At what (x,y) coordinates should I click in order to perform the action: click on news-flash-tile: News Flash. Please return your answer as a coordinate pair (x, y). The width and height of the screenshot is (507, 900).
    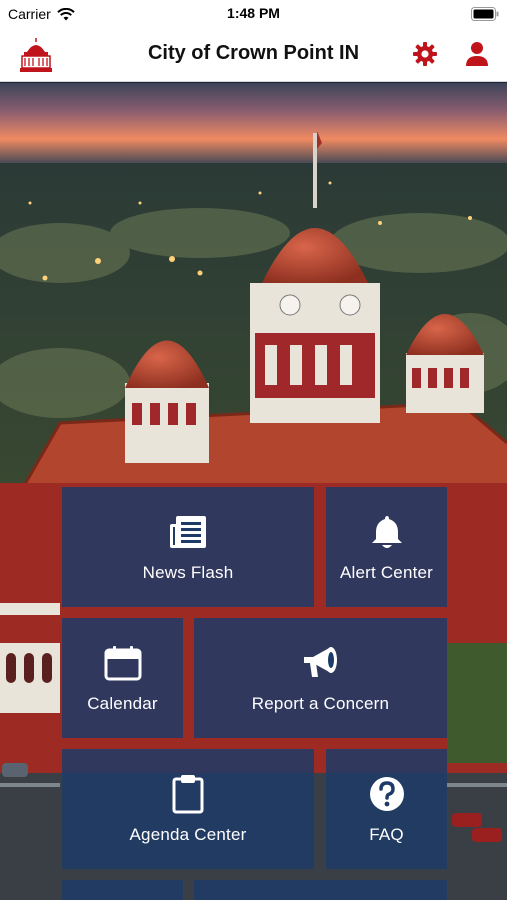
    Looking at the image, I should click on (188, 547).